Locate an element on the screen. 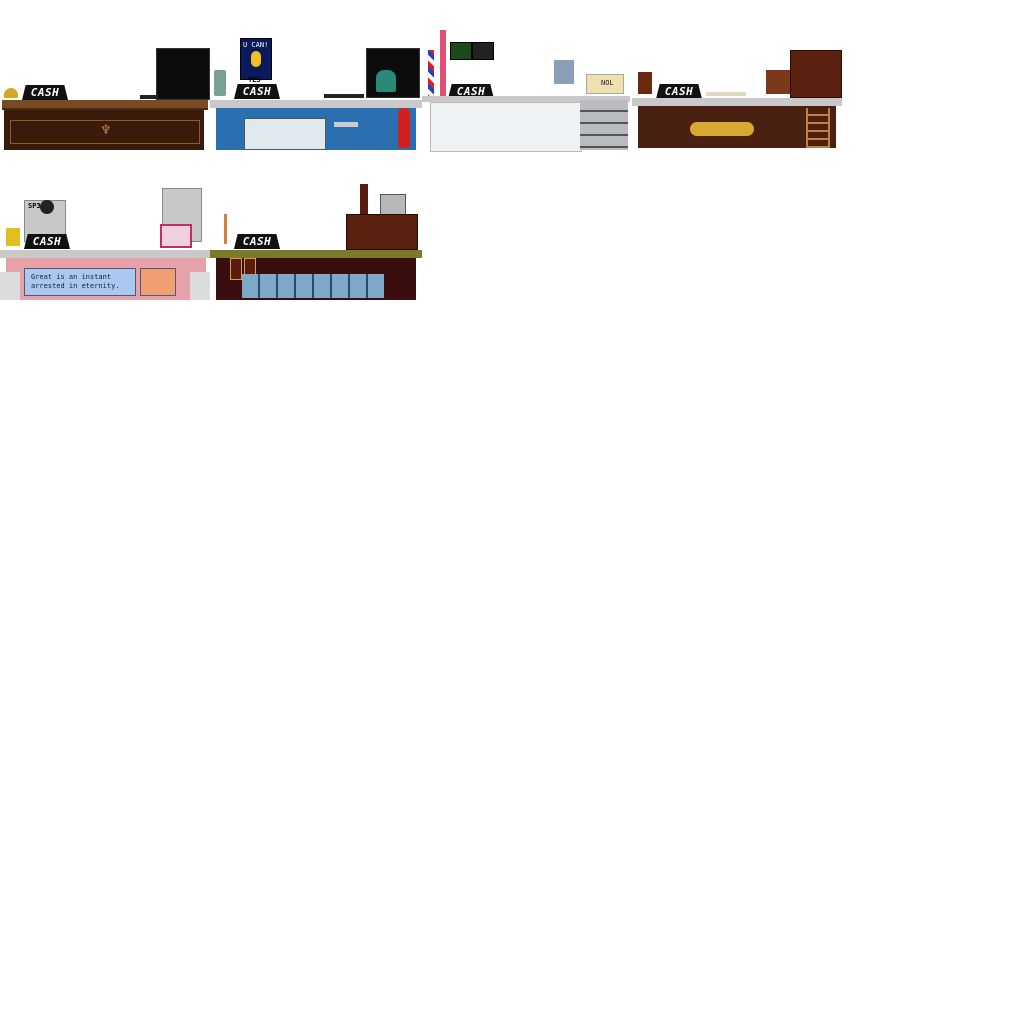 The image size is (1024, 1024). hanging-banner is located at coordinates (236, 269).